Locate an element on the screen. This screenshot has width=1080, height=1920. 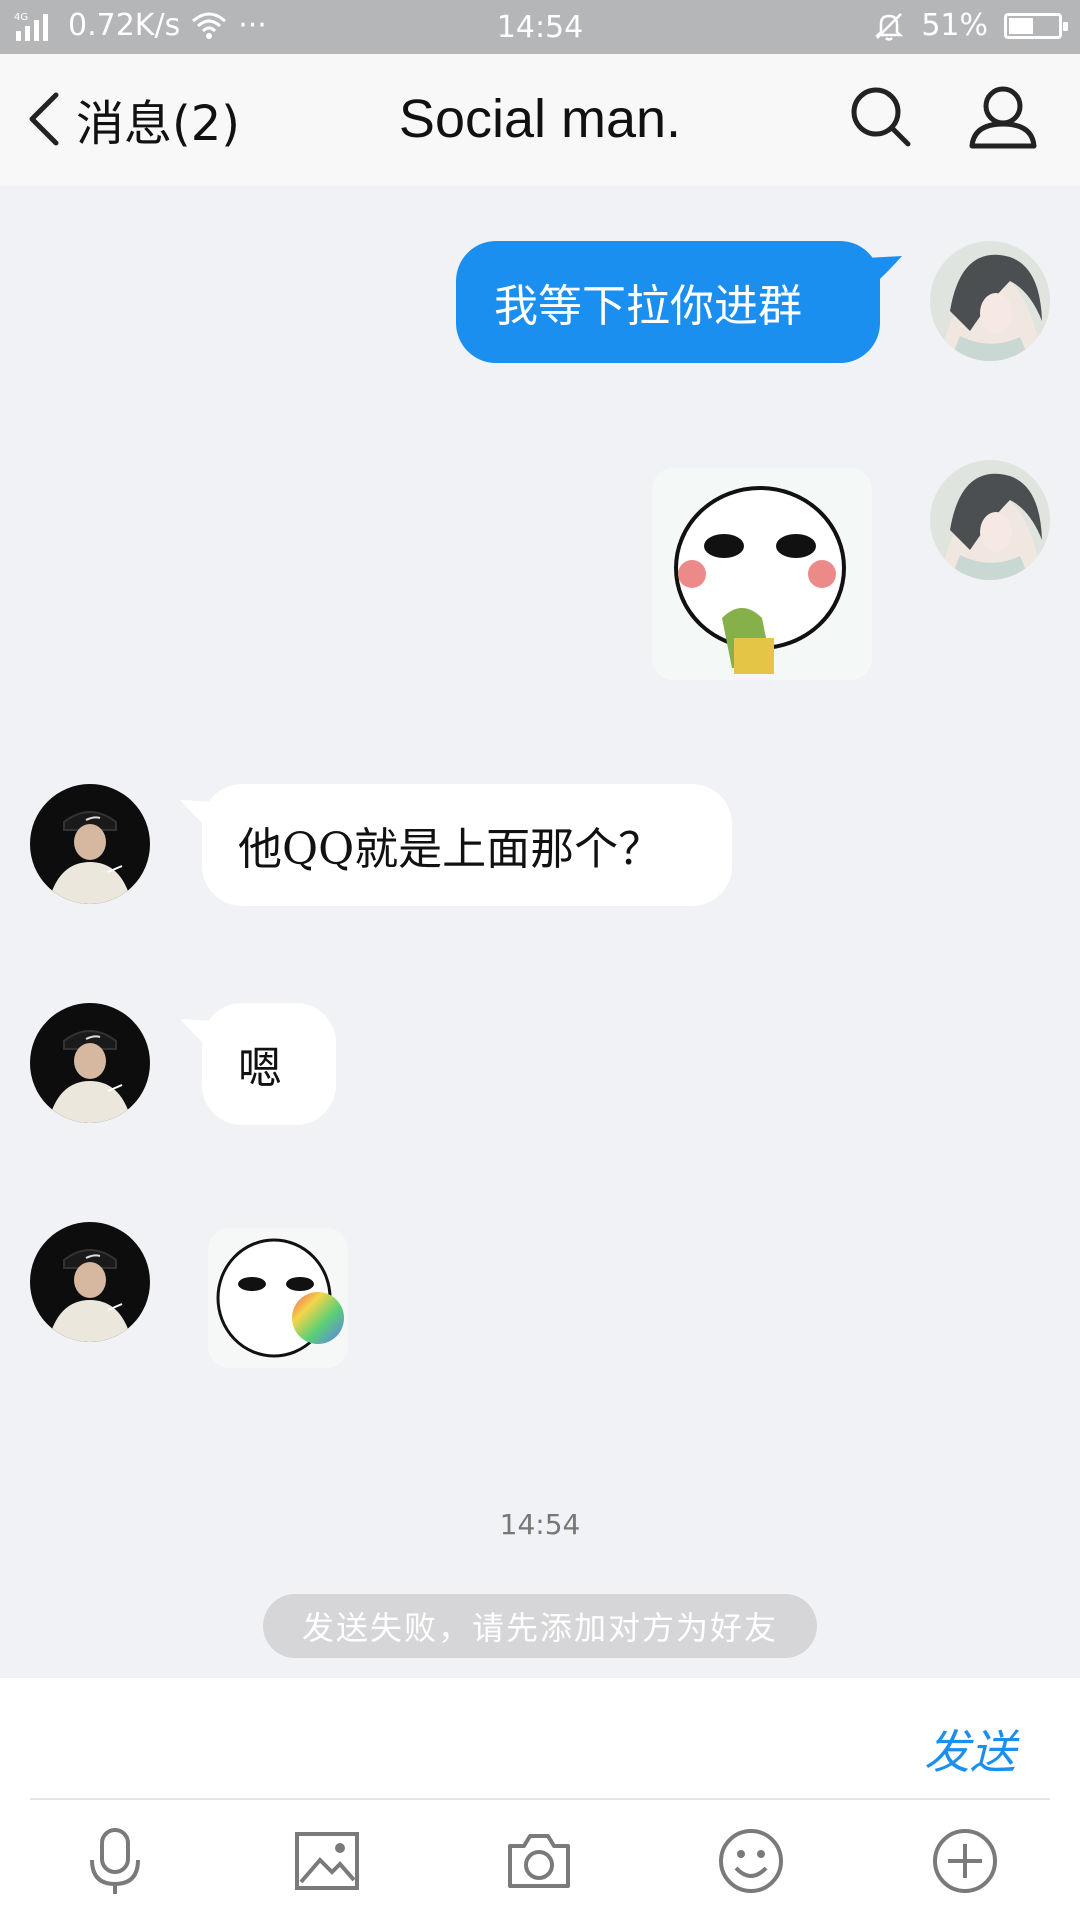
battery-fill is located at coordinates (1021, 25).